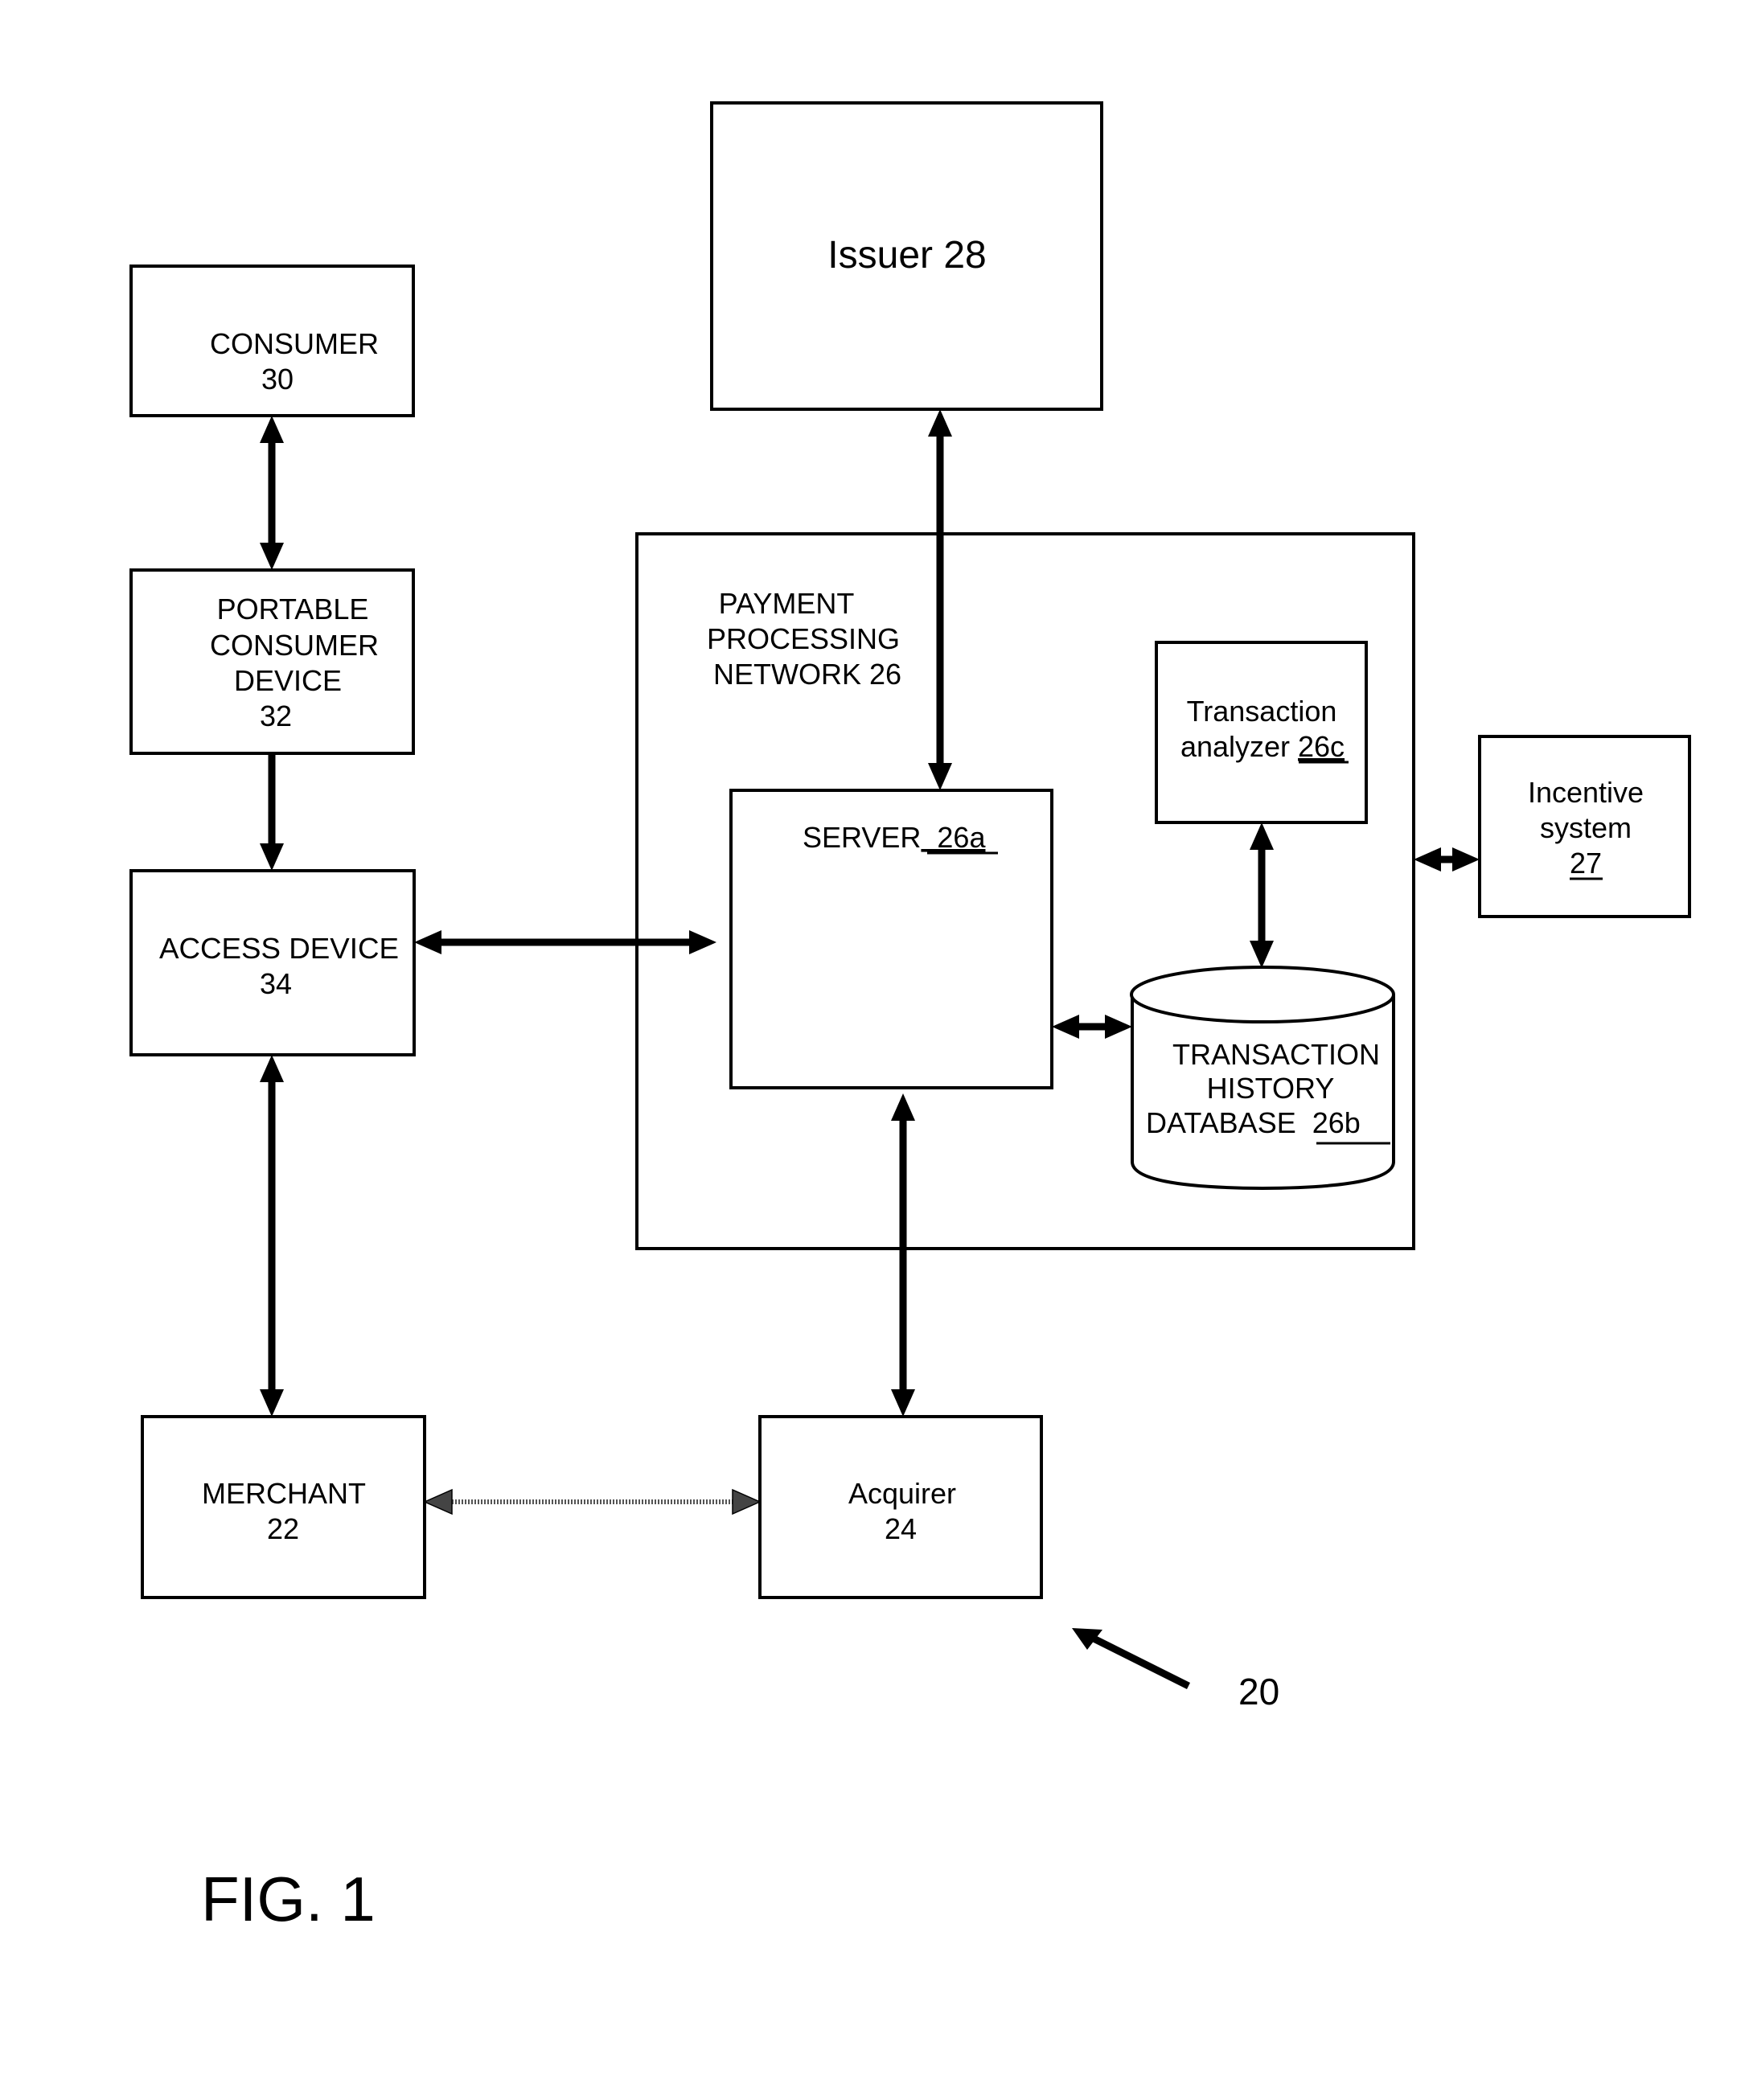 The height and width of the screenshot is (2100, 1749). I want to click on payment-network-label-3: NETWORK 26, so click(807, 674).